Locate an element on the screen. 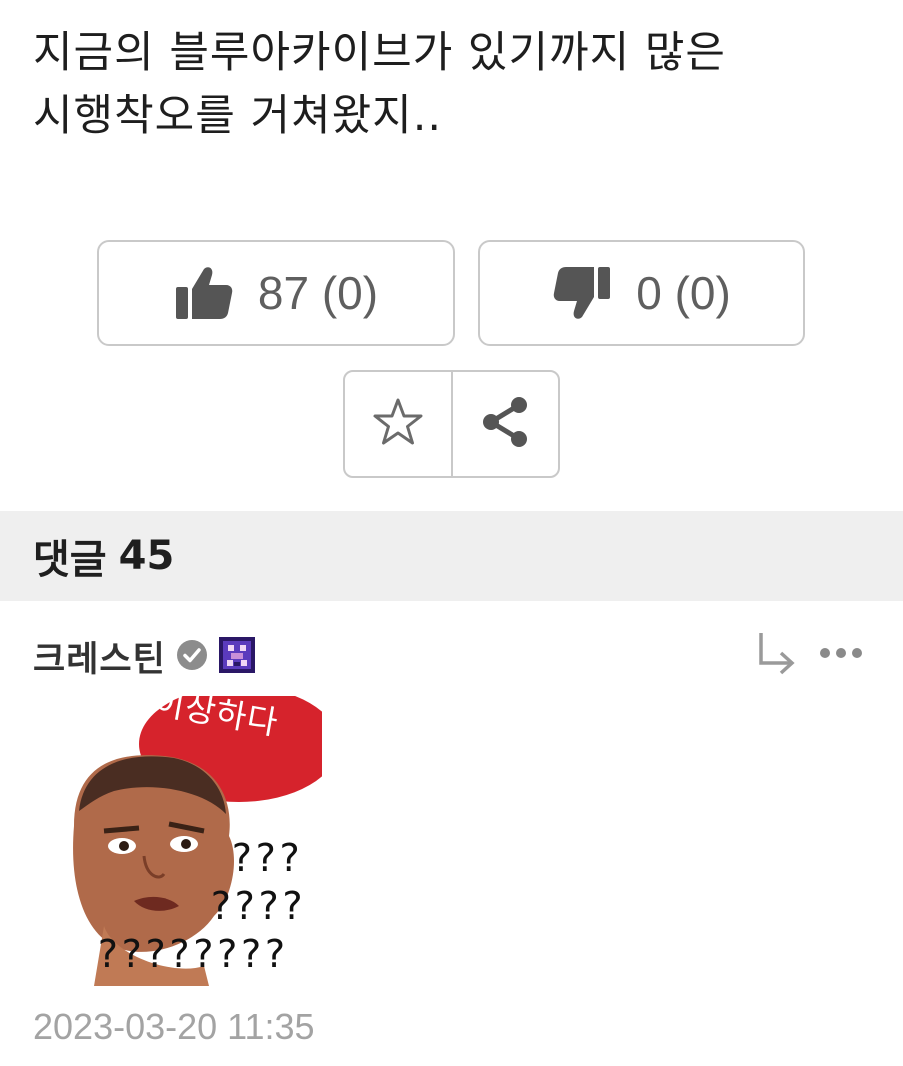  comment-author: 크레스틴 is located at coordinates (99, 656).